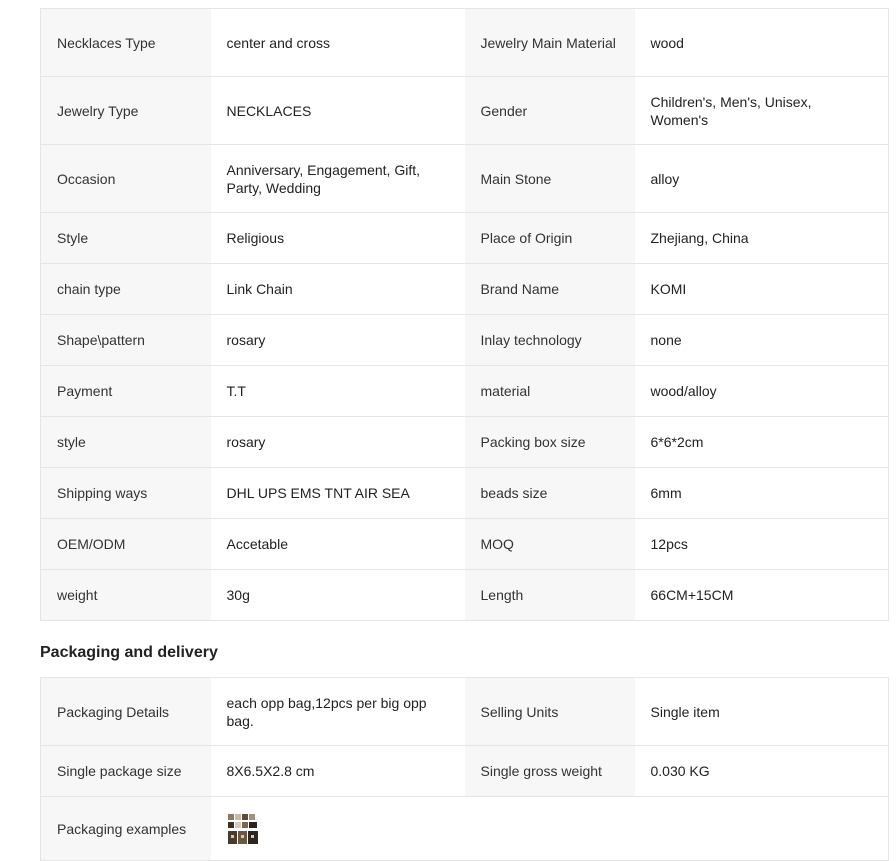  What do you see at coordinates (125, 238) in the screenshot?
I see `attr-key: Style` at bounding box center [125, 238].